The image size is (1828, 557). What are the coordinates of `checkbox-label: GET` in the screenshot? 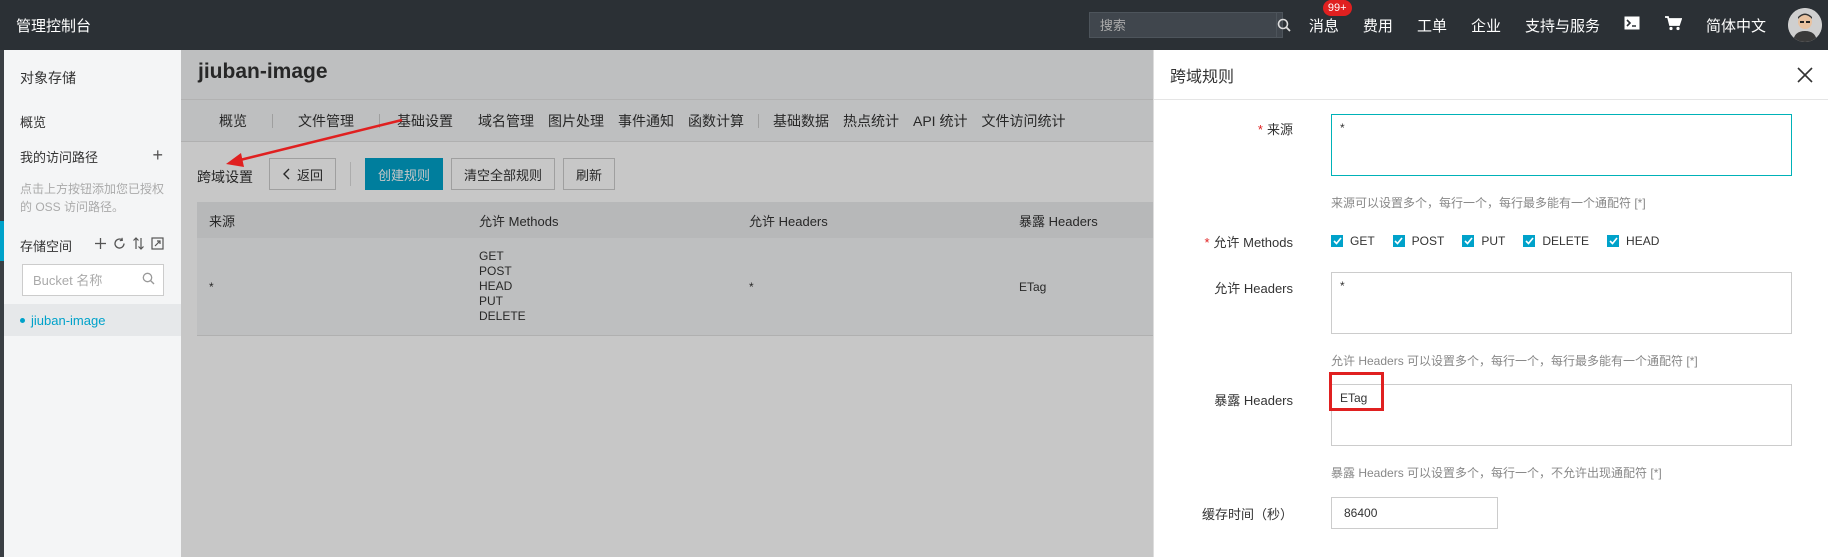 It's located at (1362, 241).